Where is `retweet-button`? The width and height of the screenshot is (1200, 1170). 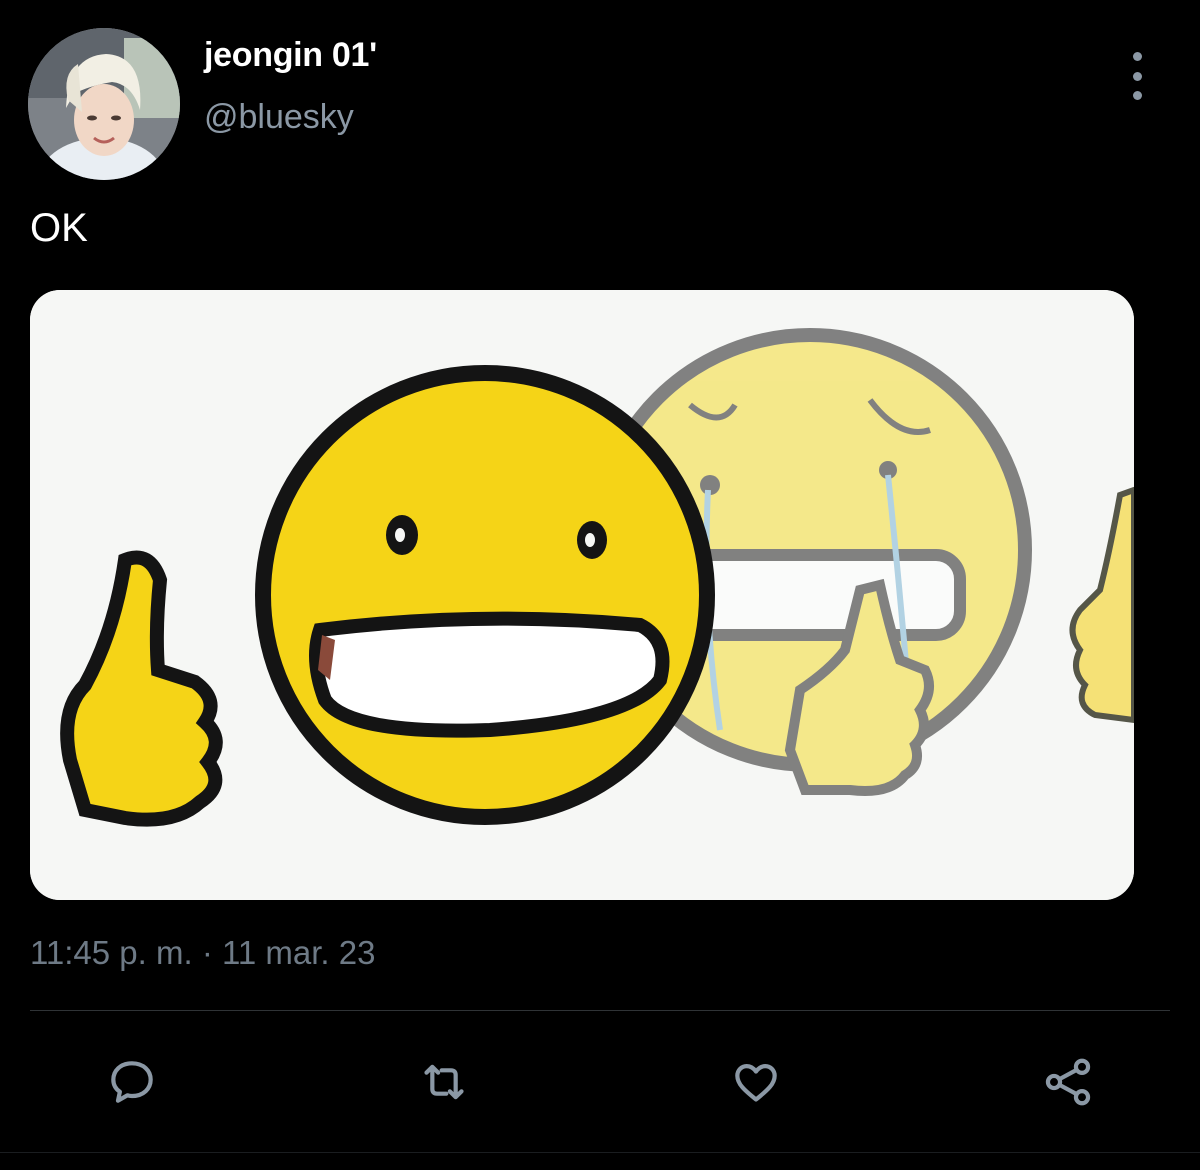
retweet-button is located at coordinates (444, 1082).